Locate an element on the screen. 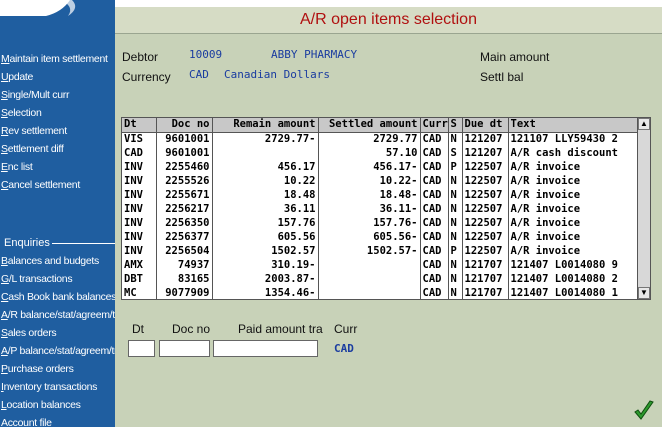 The width and height of the screenshot is (662, 427). enquiry-item: G/L transactions is located at coordinates (57, 279).